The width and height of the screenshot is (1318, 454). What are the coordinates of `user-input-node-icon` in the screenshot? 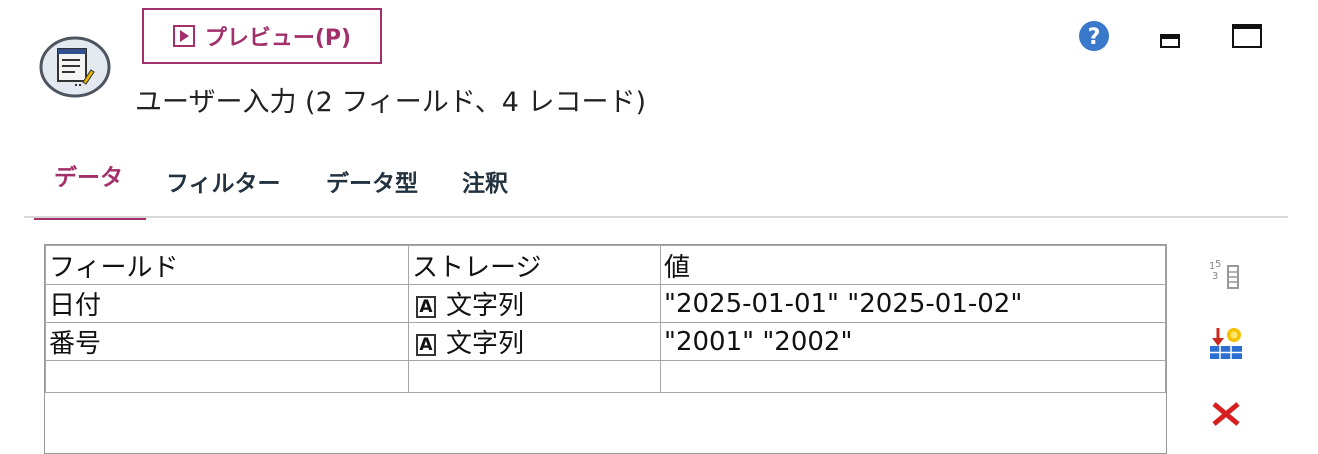 It's located at (75, 67).